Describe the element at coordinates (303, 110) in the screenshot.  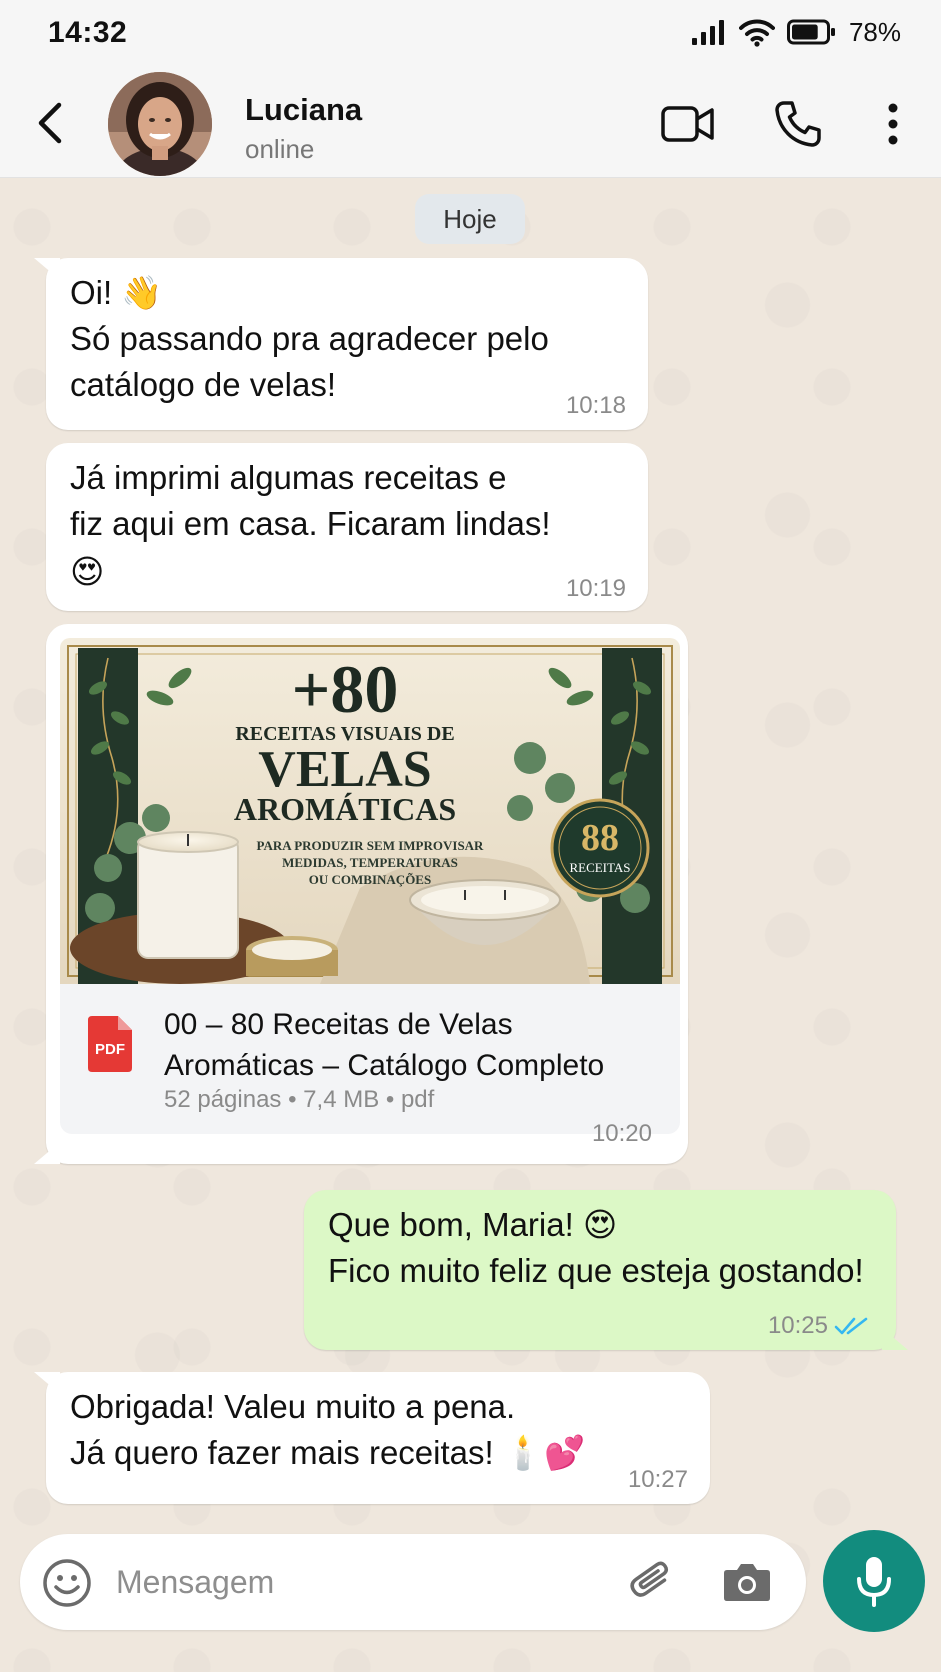
I see `contact-name: Luciana` at that location.